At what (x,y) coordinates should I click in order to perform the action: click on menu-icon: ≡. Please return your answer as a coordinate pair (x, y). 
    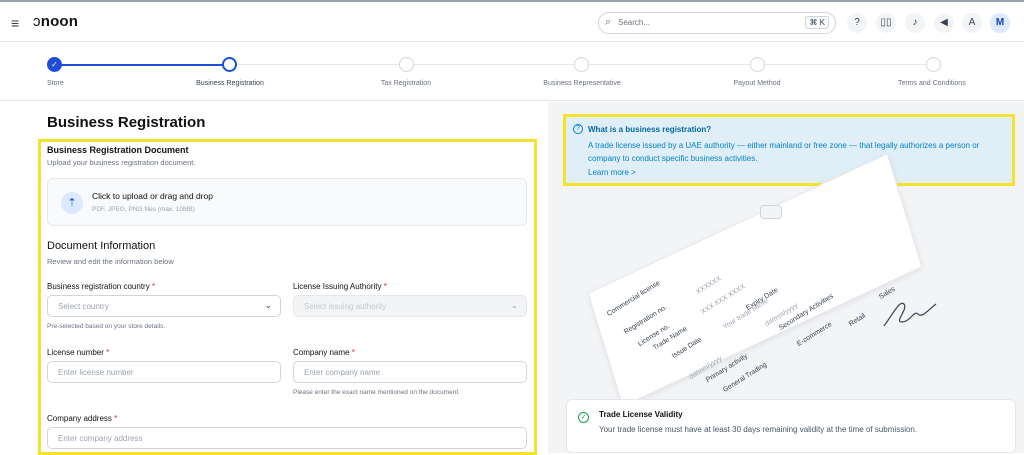
    Looking at the image, I should click on (15, 23).